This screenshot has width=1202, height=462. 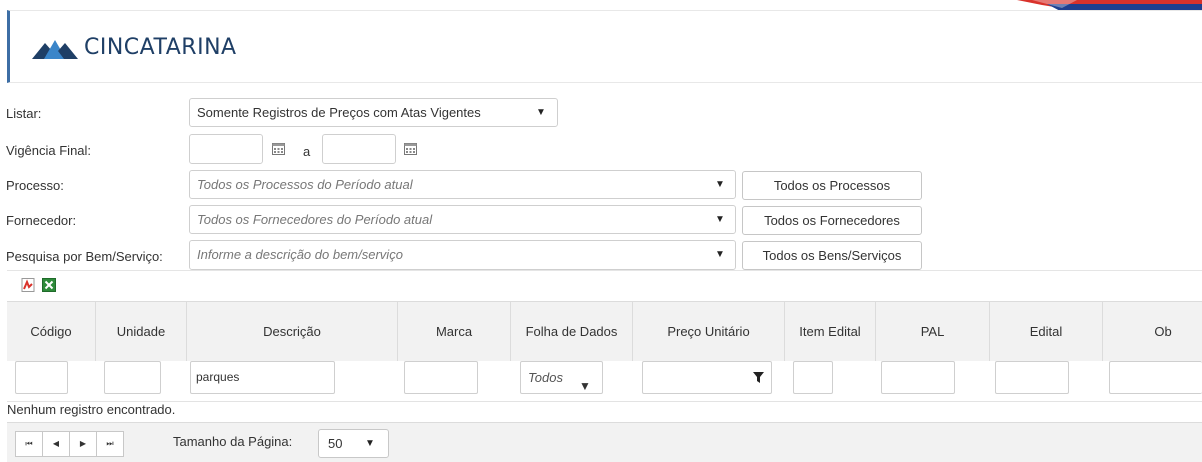 What do you see at coordinates (307, 151) in the screenshot?
I see `vigencia-separator: a` at bounding box center [307, 151].